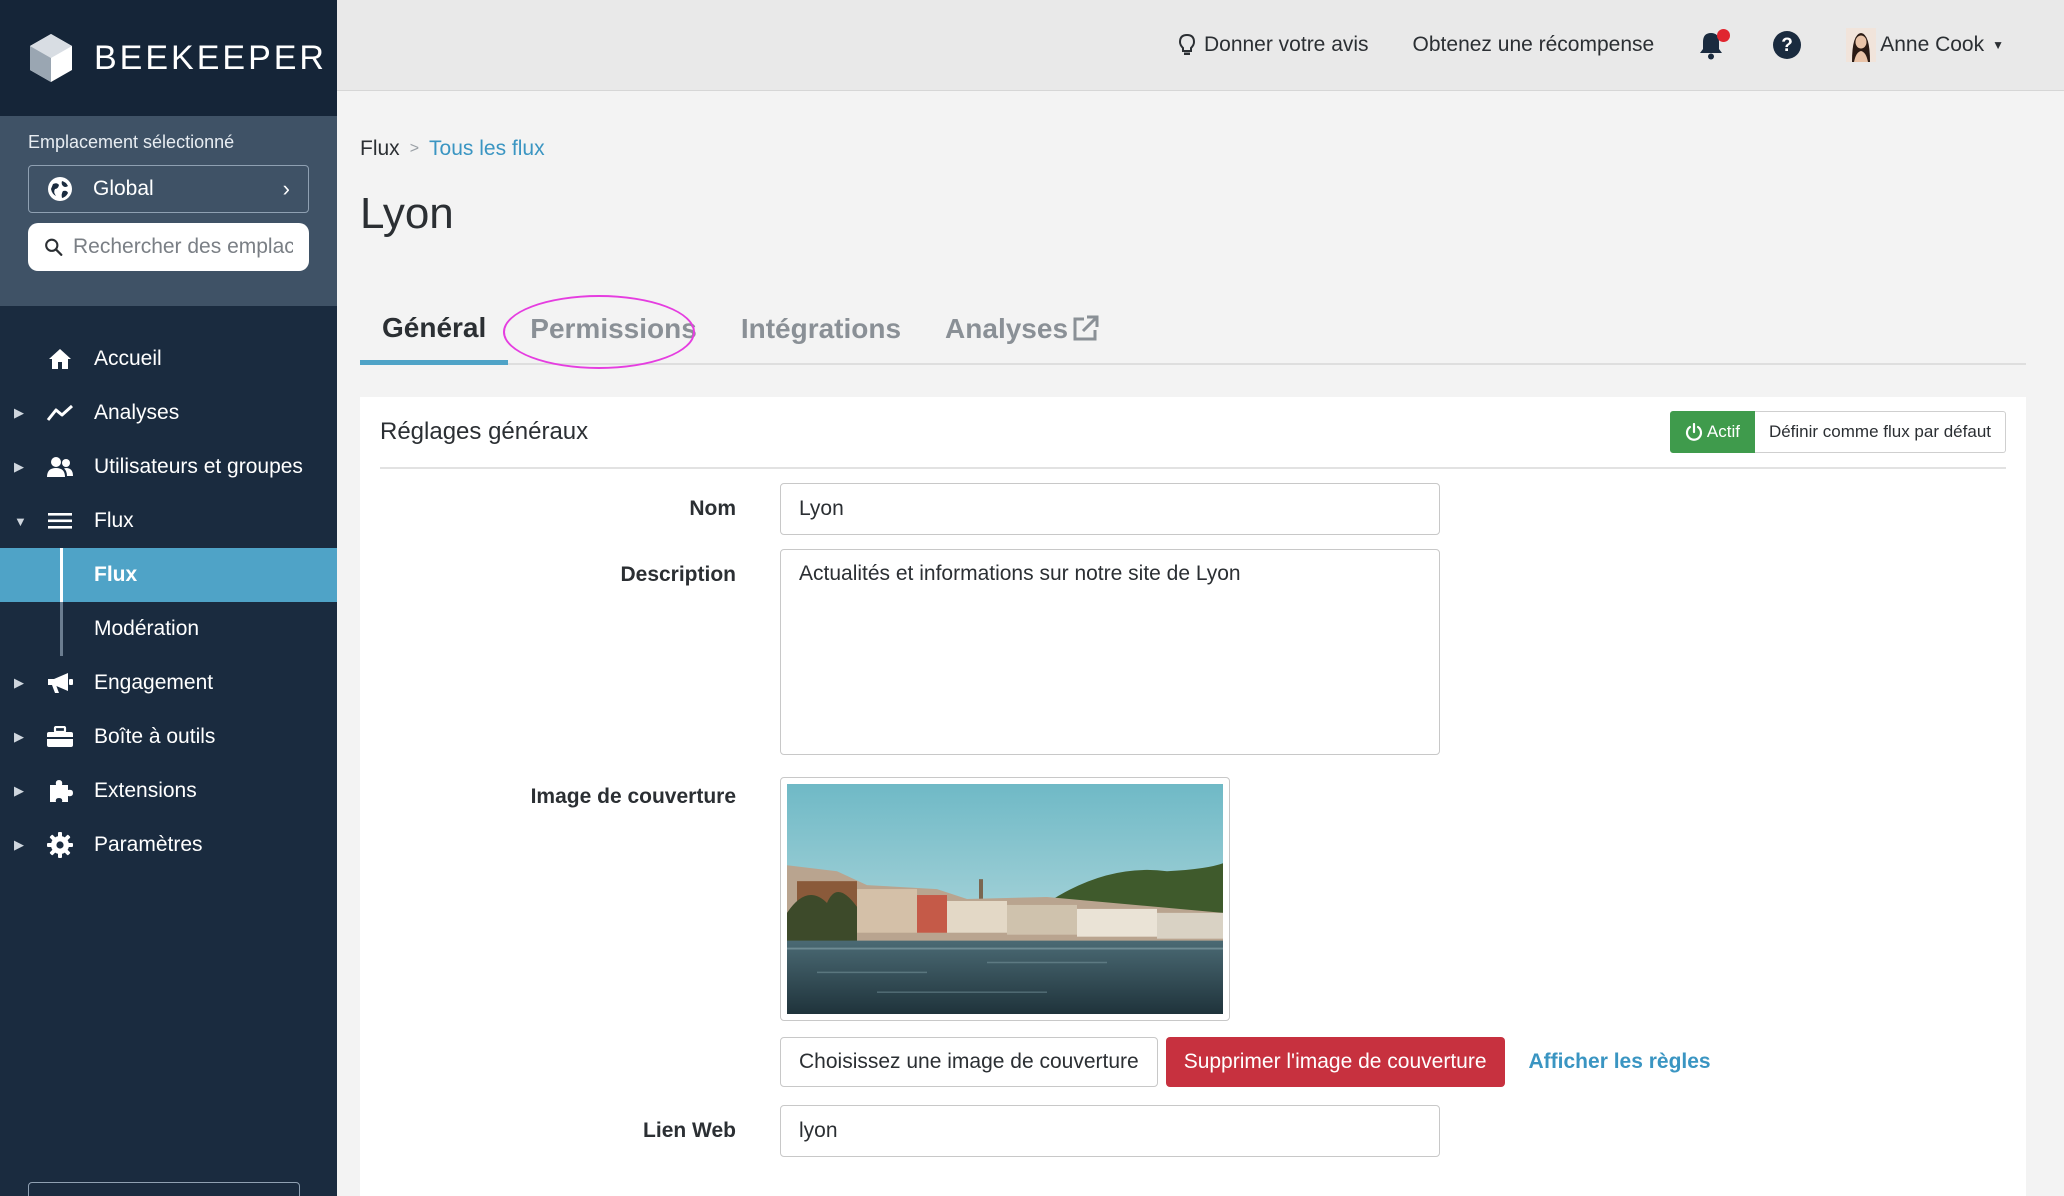 This screenshot has height=1196, width=2064. Describe the element at coordinates (123, 188) in the screenshot. I see `location-selected: Global` at that location.